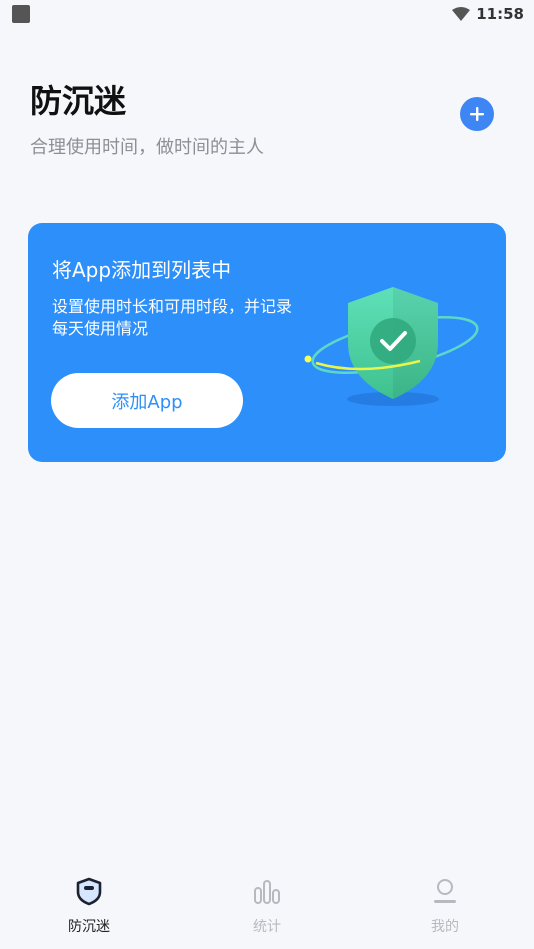 The height and width of the screenshot is (949, 534). I want to click on nav-label: 统计, so click(267, 927).